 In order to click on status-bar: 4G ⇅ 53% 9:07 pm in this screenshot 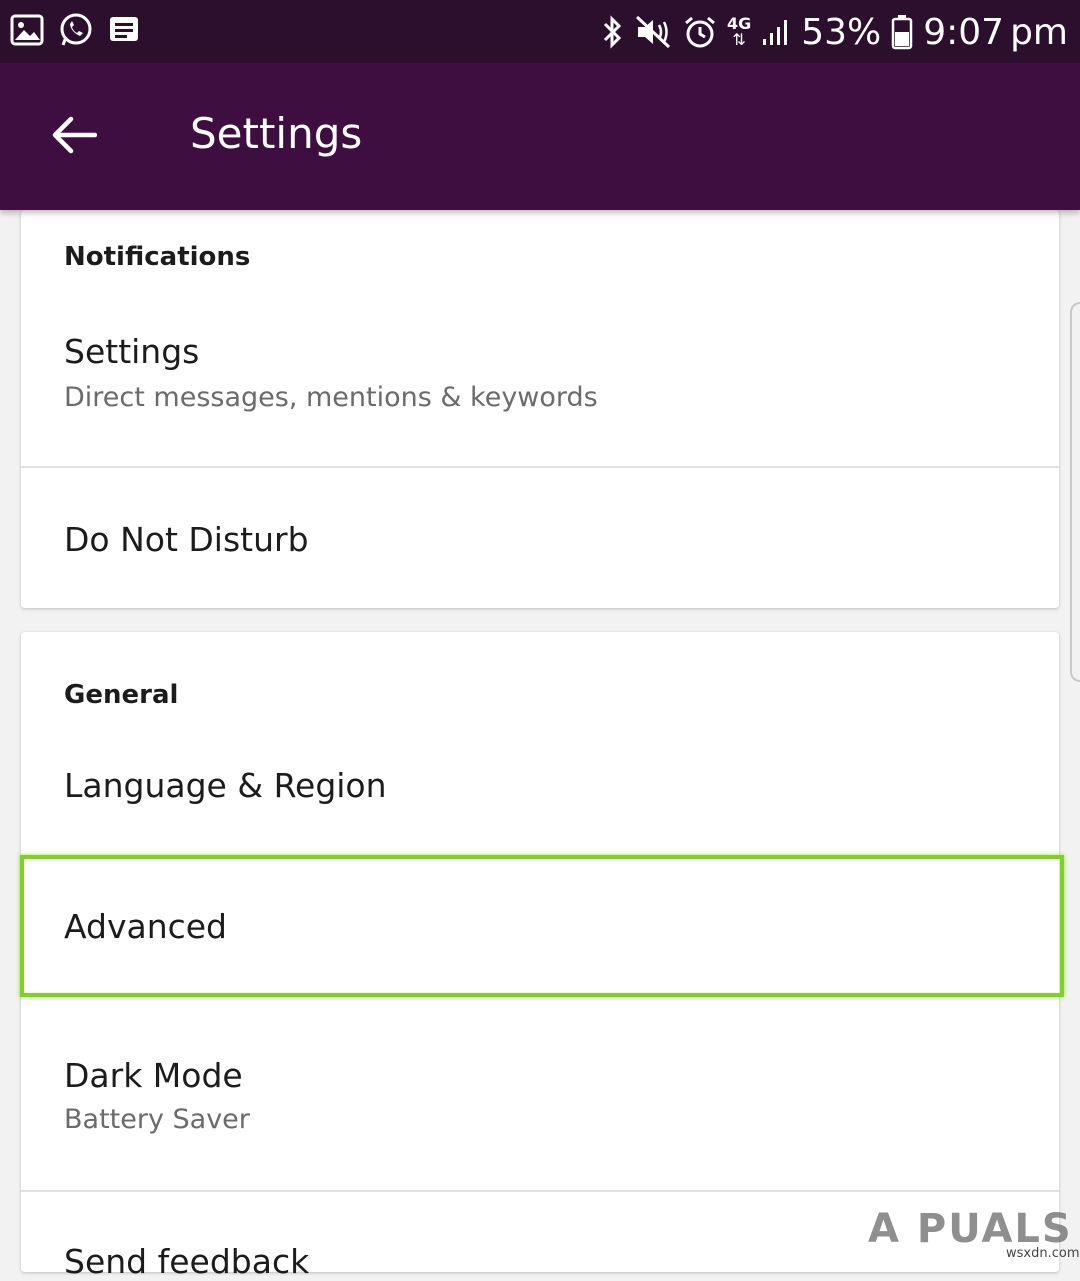, I will do `click(540, 31)`.